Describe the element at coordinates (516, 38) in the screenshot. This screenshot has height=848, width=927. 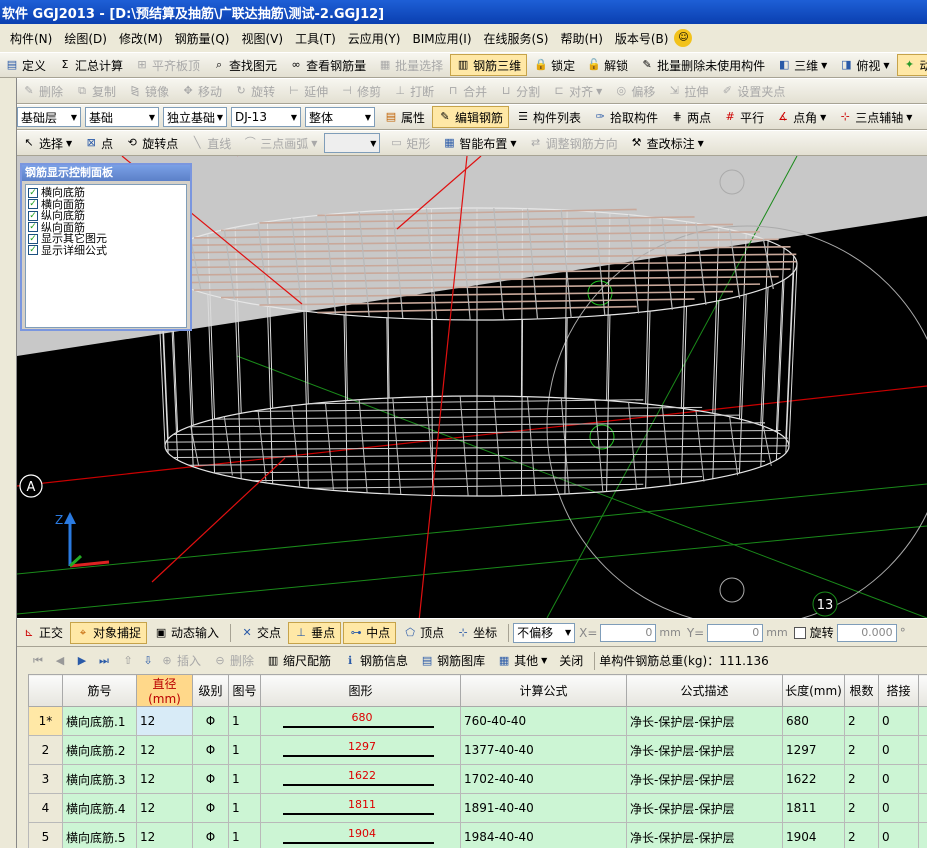
I see `menu-online: 在线服务(S)` at that location.